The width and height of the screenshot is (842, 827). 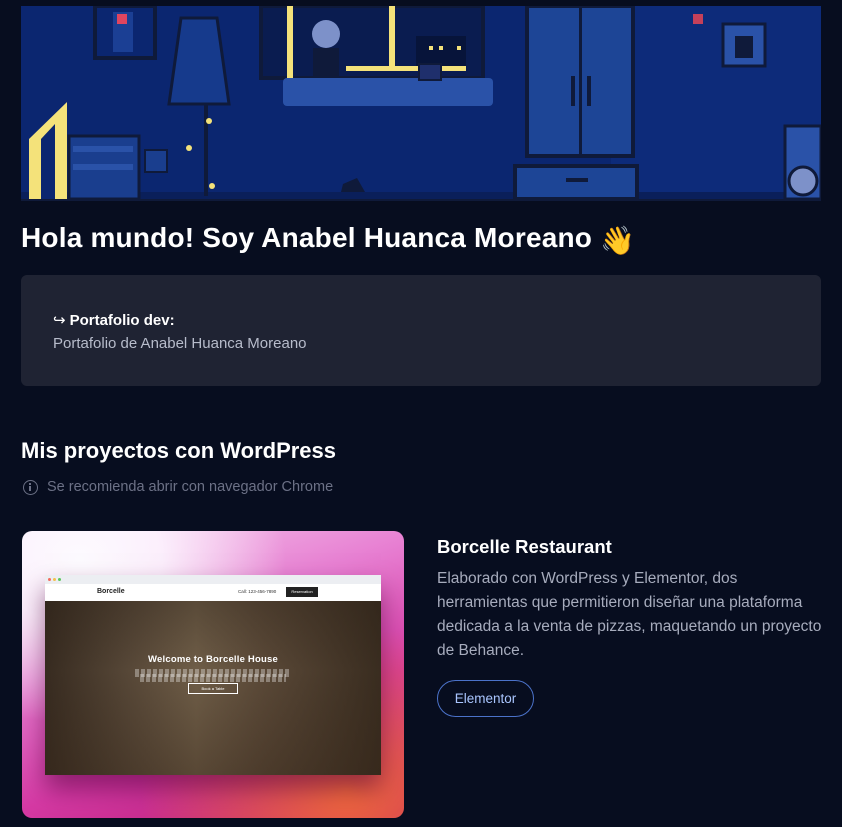 I want to click on preview-subtext, so click(x=213, y=678).